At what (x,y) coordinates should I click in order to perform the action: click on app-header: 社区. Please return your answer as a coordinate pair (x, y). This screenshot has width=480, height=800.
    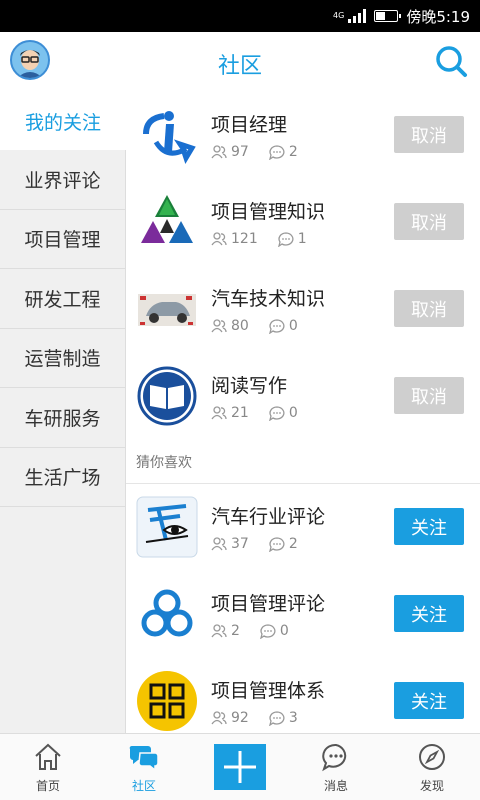
    Looking at the image, I should click on (240, 62).